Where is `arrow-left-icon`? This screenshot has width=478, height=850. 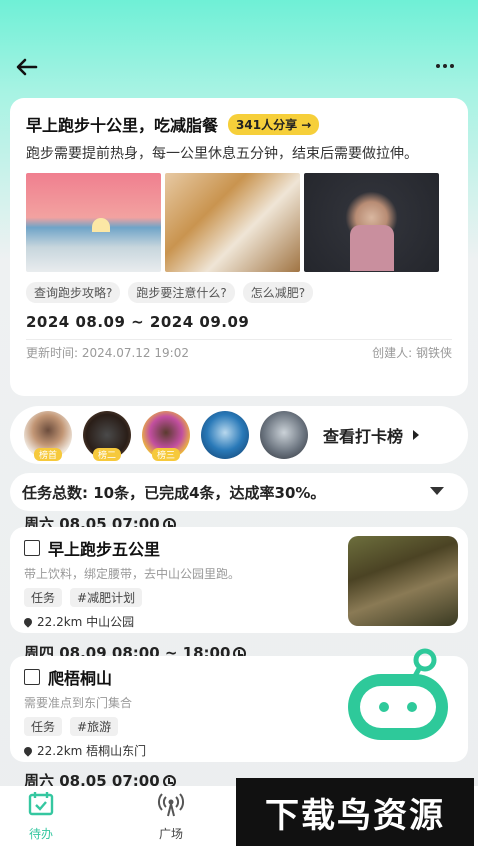 arrow-left-icon is located at coordinates (26, 67).